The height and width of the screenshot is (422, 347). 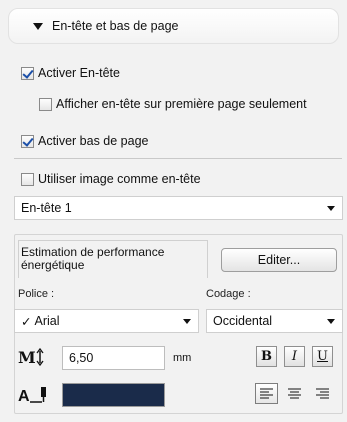 I want to click on align-left-button, so click(x=266, y=393).